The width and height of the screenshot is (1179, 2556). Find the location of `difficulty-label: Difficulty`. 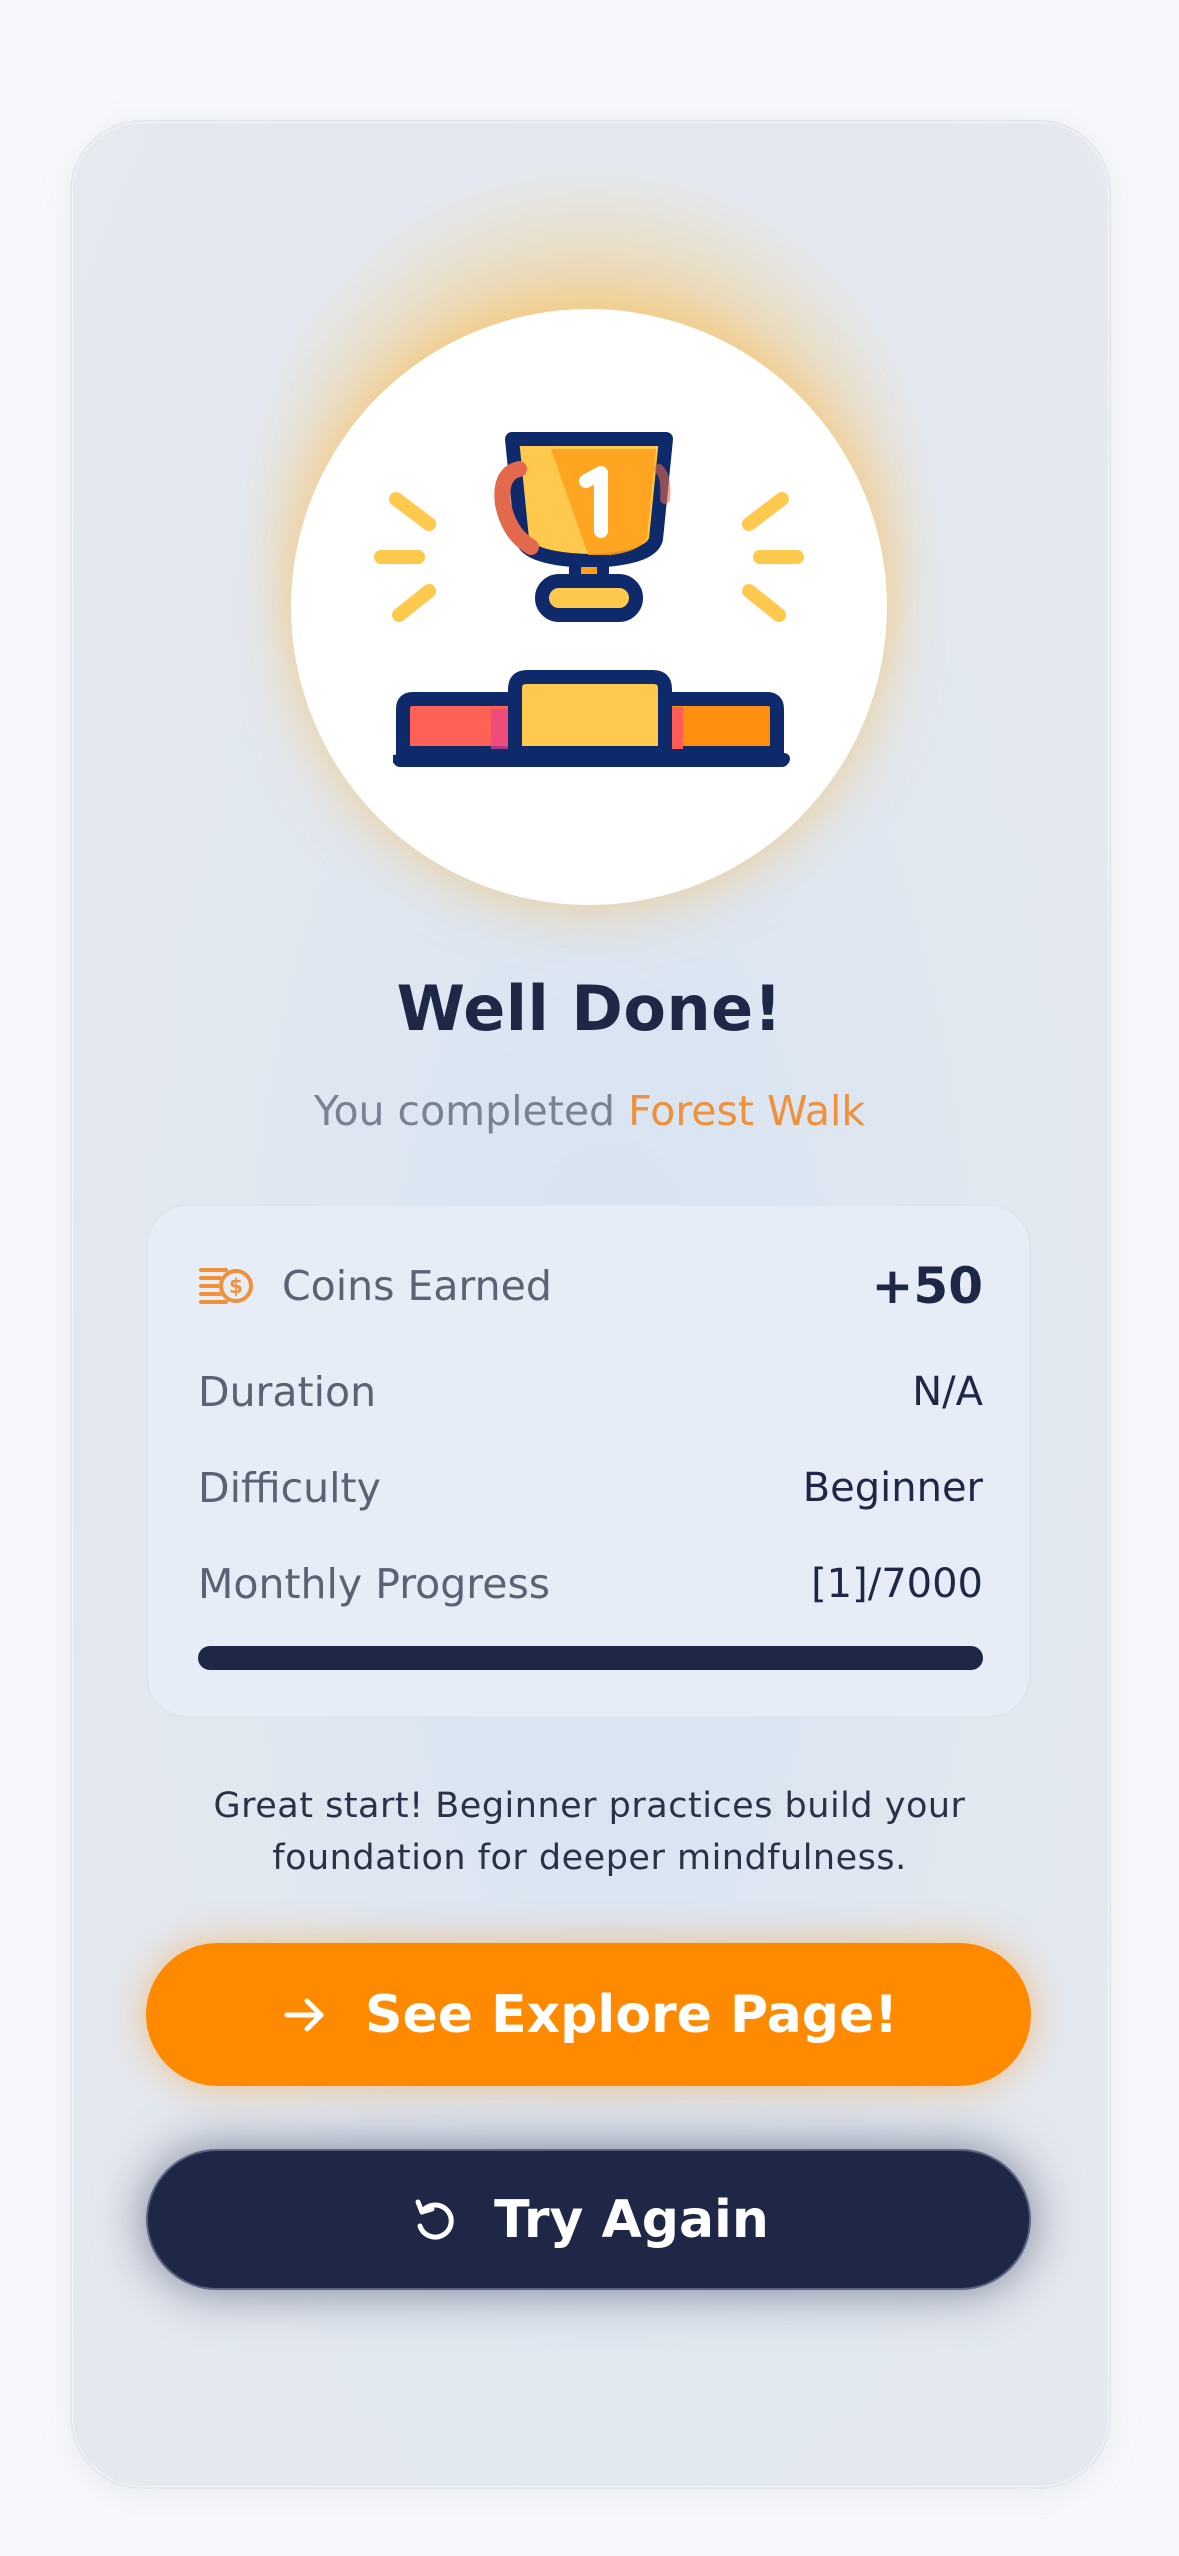

difficulty-label: Difficulty is located at coordinates (289, 1488).